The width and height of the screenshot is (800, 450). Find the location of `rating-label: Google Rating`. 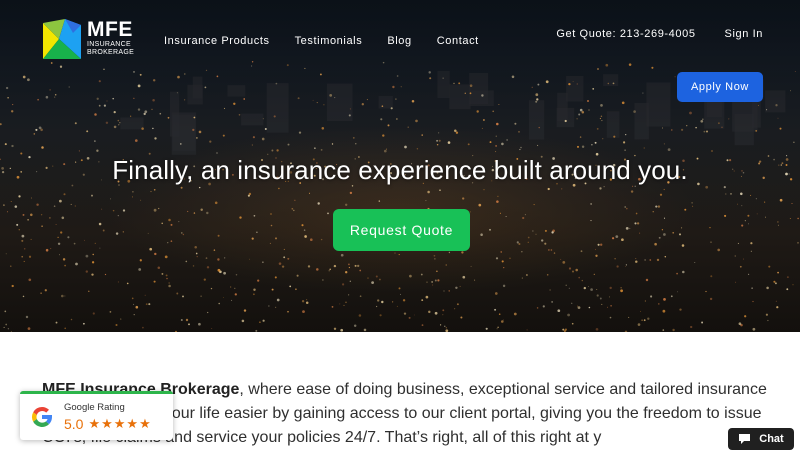

rating-label: Google Rating is located at coordinates (94, 407).